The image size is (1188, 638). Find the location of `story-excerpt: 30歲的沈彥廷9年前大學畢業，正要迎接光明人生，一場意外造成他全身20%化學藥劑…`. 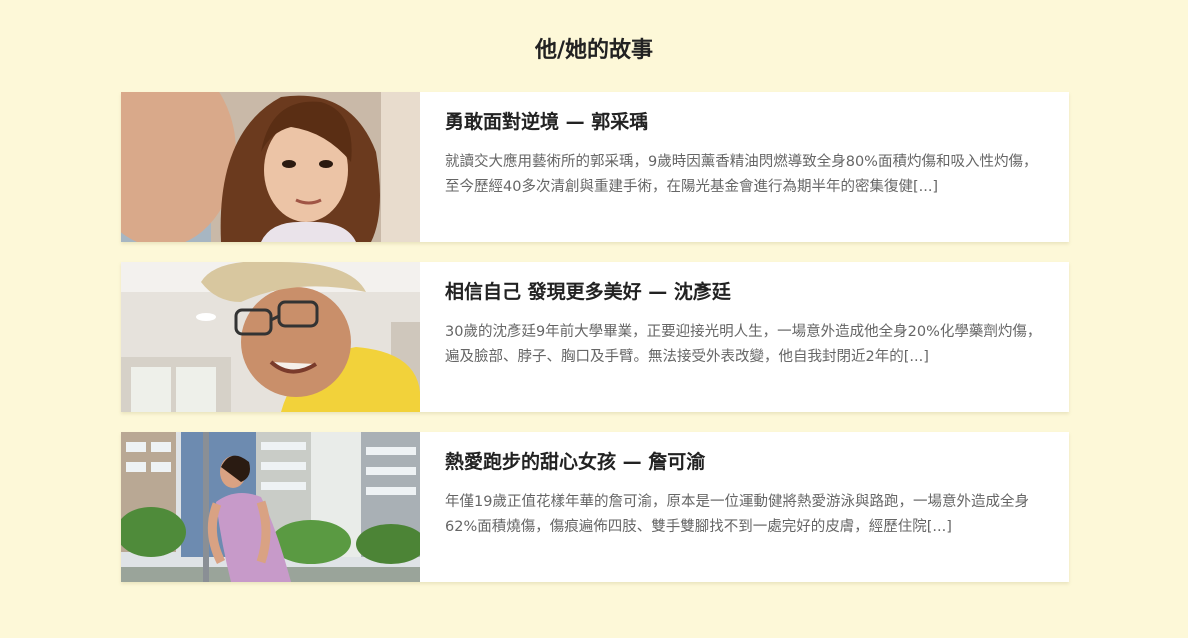

story-excerpt: 30歲的沈彥廷9年前大學畢業，正要迎接光明人生，一場意外造成他全身20%化學藥劑… is located at coordinates (743, 344).